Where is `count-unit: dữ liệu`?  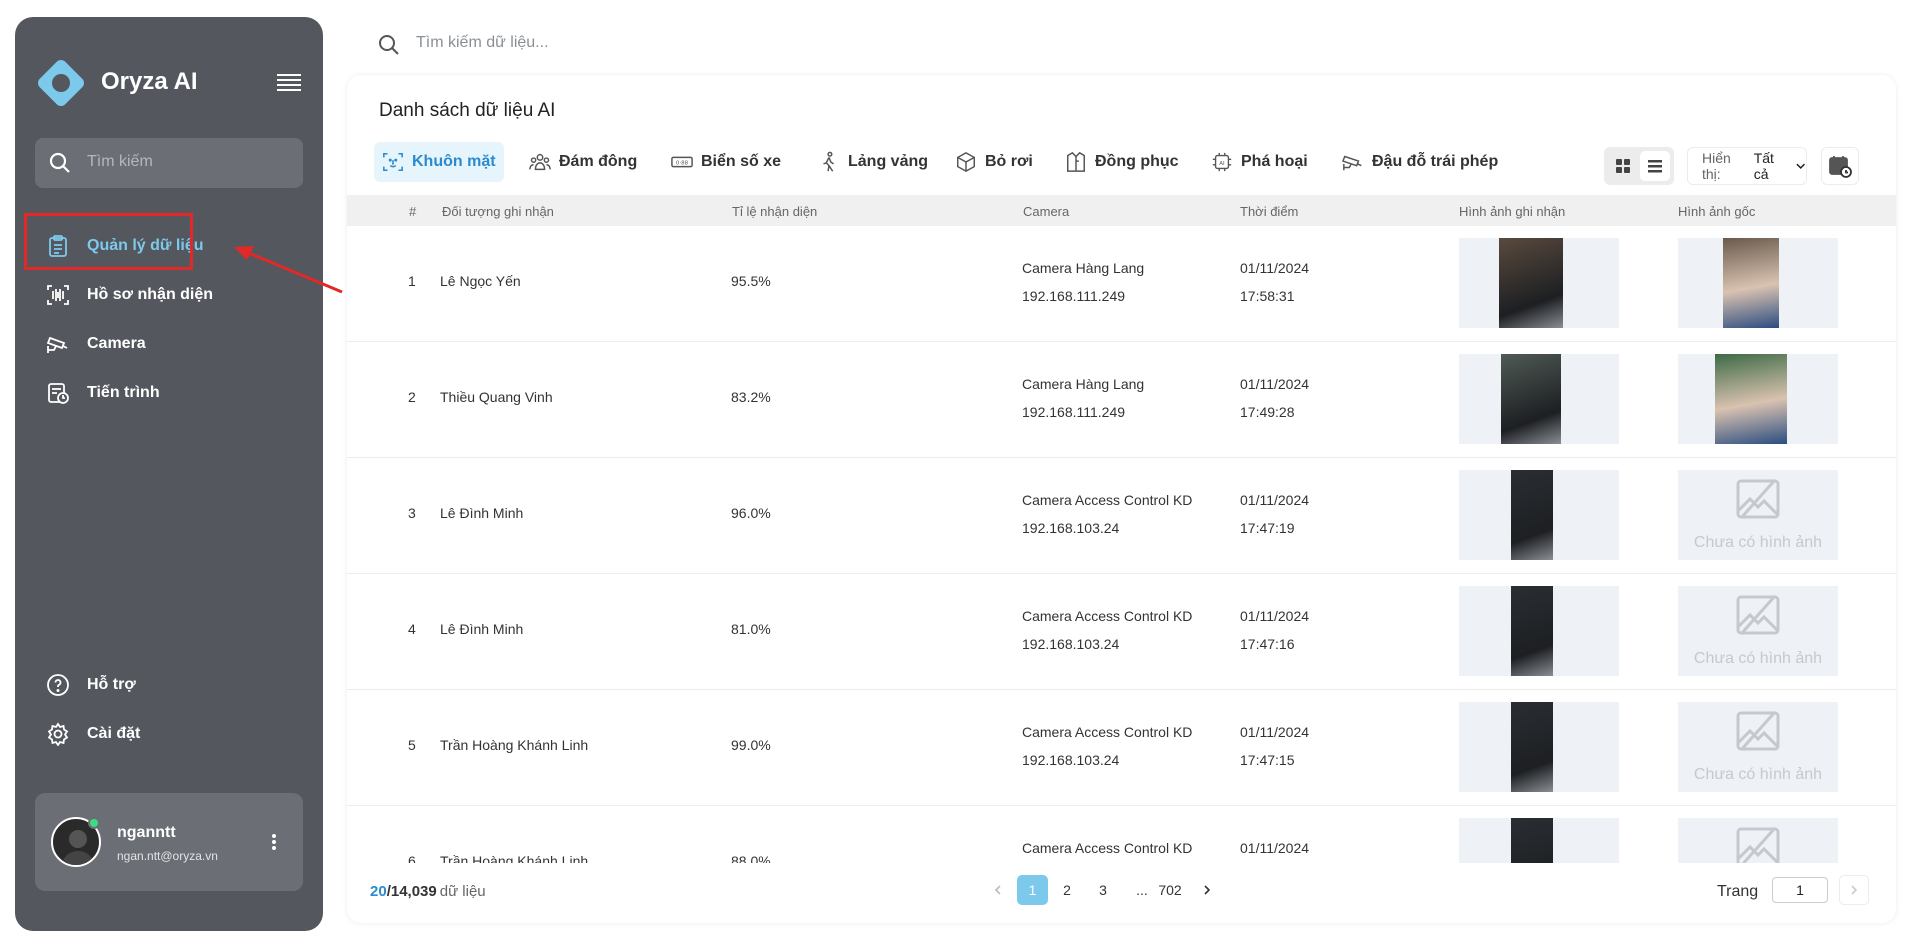 count-unit: dữ liệu is located at coordinates (462, 891).